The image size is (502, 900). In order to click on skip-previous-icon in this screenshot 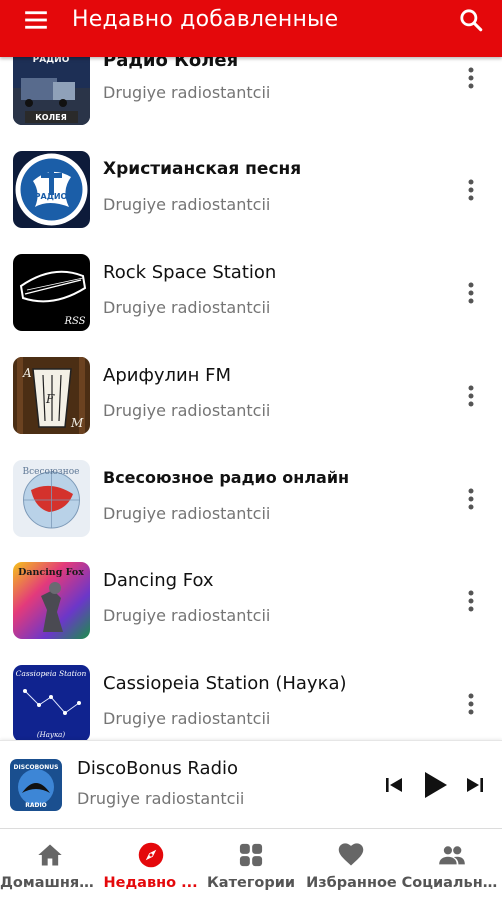, I will do `click(394, 785)`.